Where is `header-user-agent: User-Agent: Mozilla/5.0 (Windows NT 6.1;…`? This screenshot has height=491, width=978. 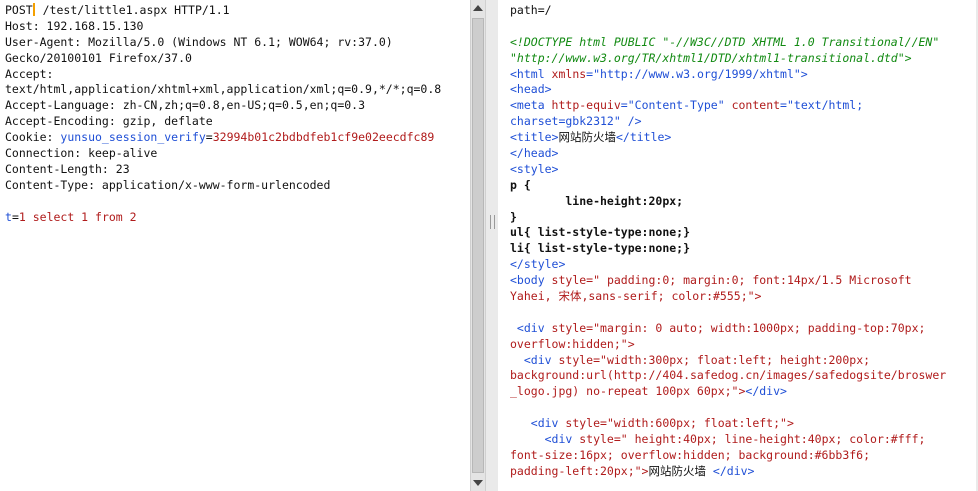
header-user-agent: User-Agent: Mozilla/5.0 (Windows NT 6.1;… is located at coordinates (199, 41).